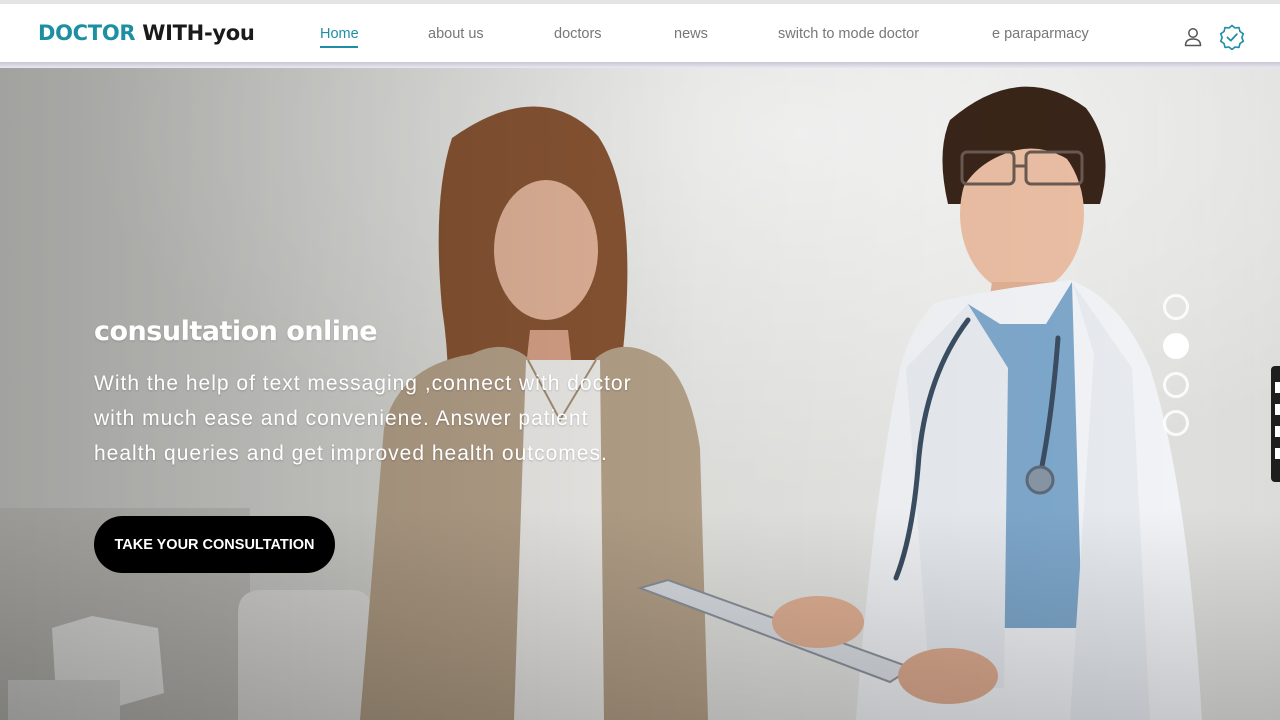 This screenshot has height=720, width=1280. Describe the element at coordinates (1275, 424) in the screenshot. I see `side-toolbar-tab` at that location.